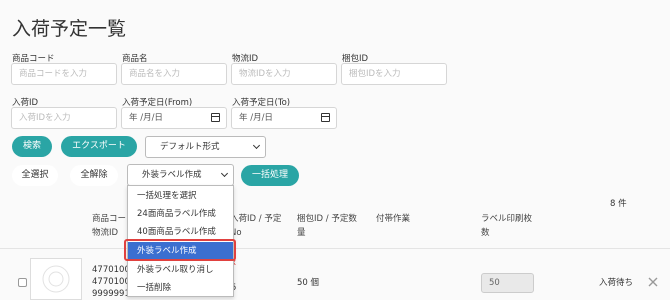  Describe the element at coordinates (180, 214) in the screenshot. I see `dropdown-option-24-label: 24面商品ラベル作成` at that location.